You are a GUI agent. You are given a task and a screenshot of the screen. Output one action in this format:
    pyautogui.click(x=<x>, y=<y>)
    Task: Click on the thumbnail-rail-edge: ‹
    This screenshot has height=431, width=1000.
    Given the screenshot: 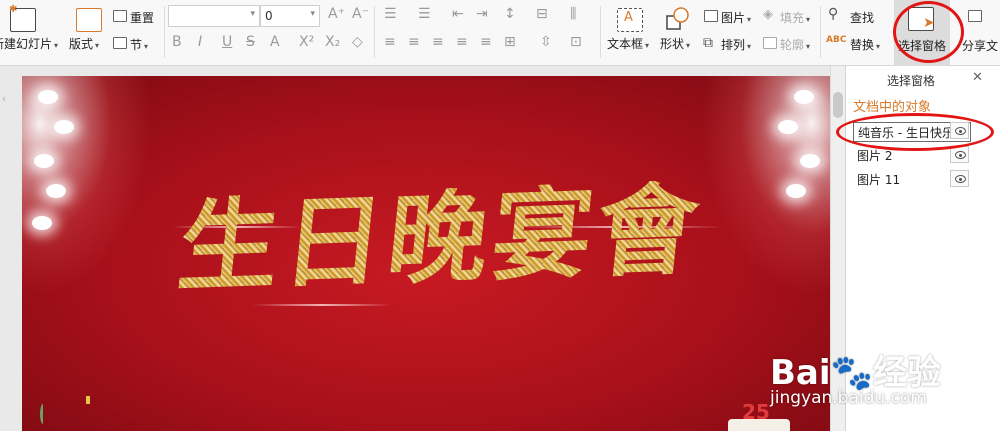 What is the action you would take?
    pyautogui.click(x=4, y=248)
    